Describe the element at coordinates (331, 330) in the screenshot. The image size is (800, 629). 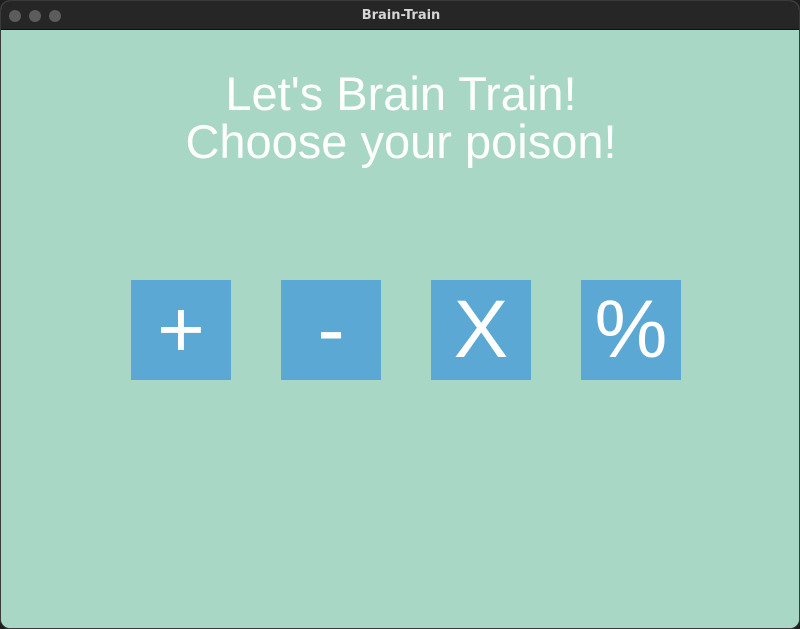
I see `subtraction-button: -` at that location.